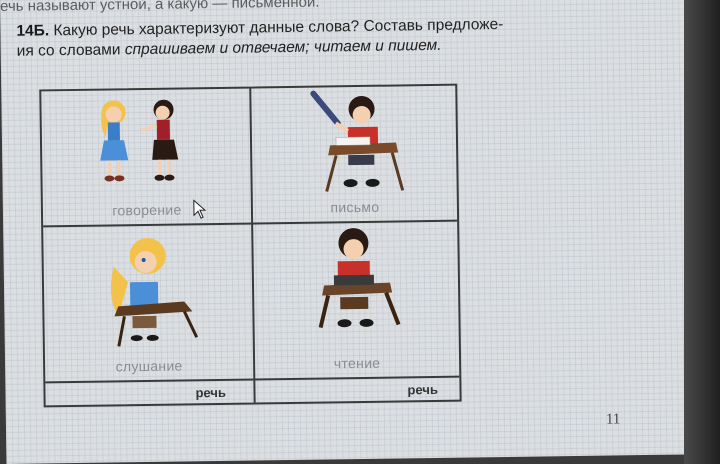 The height and width of the screenshot is (464, 720). I want to click on caption-speaking: говорение, so click(147, 210).